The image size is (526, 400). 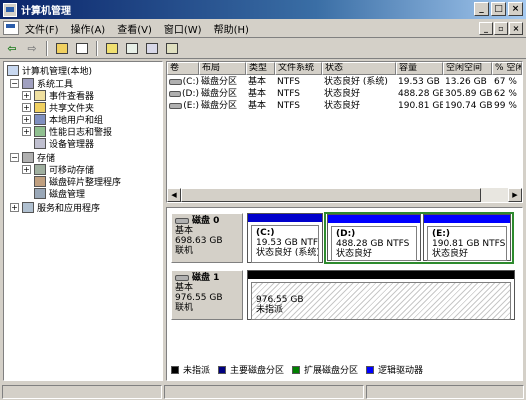 What do you see at coordinates (64, 143) in the screenshot?
I see `tree-item-device-manager: 设备管理器` at bounding box center [64, 143].